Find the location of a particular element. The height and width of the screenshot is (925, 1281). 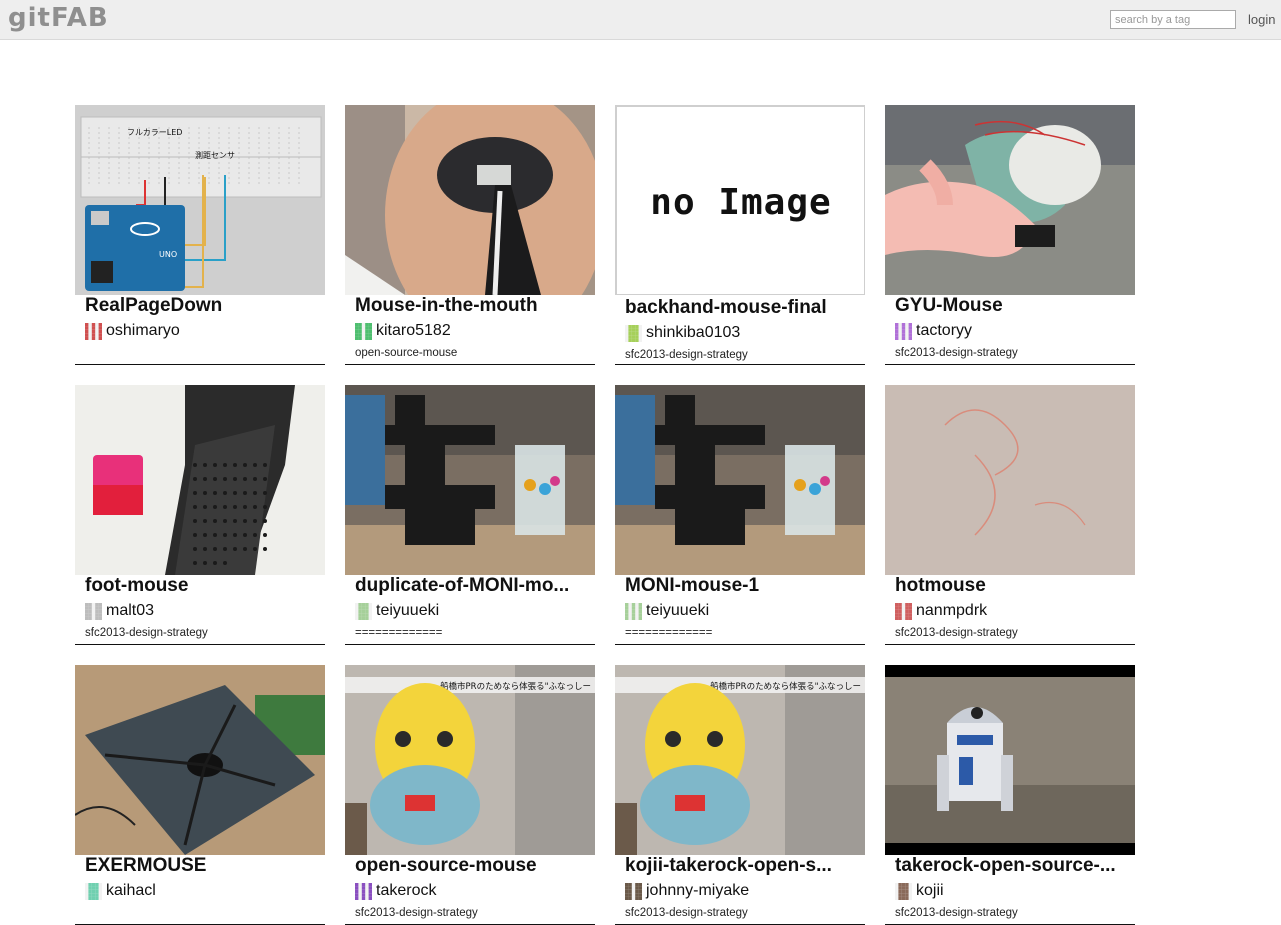

project-title: GYU-Mouse is located at coordinates (1011, 306).